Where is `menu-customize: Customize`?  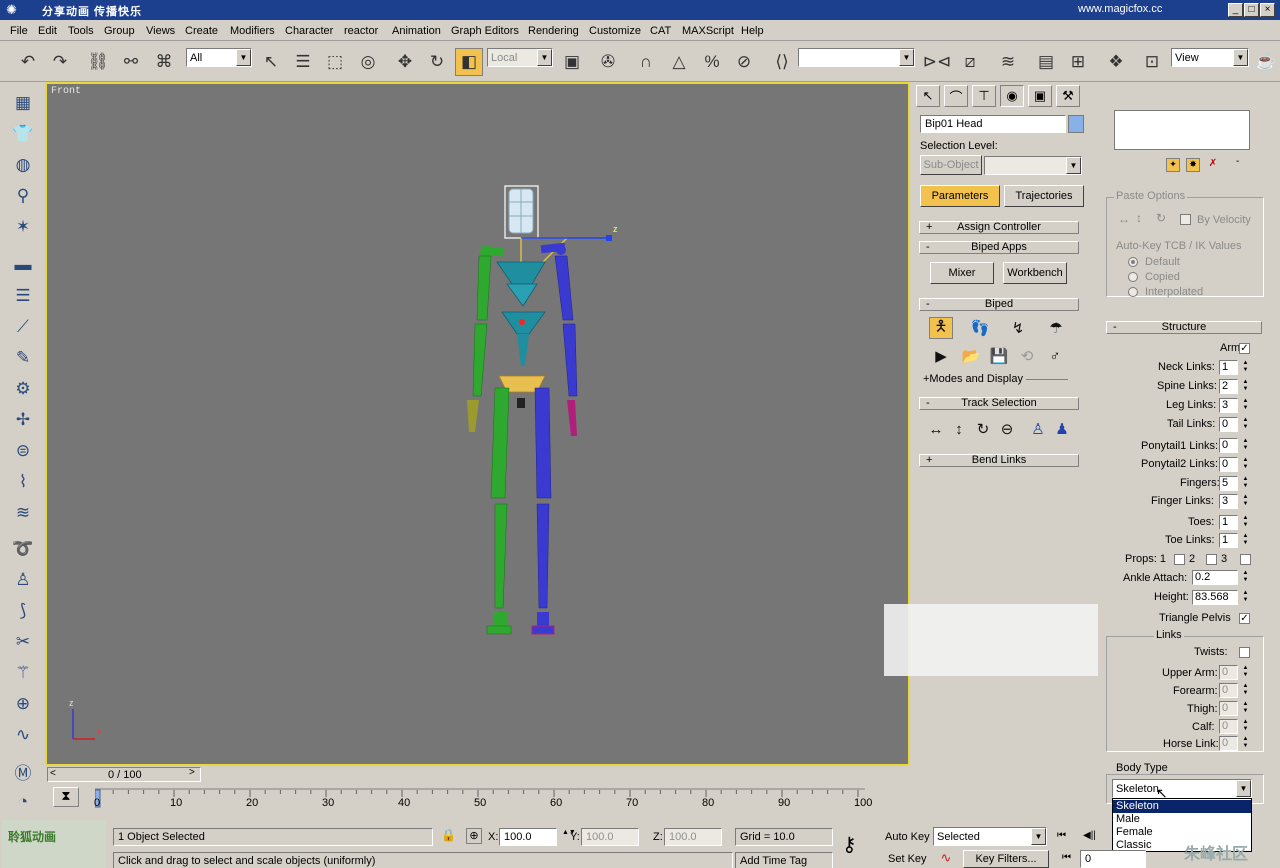
menu-customize: Customize is located at coordinates (615, 31).